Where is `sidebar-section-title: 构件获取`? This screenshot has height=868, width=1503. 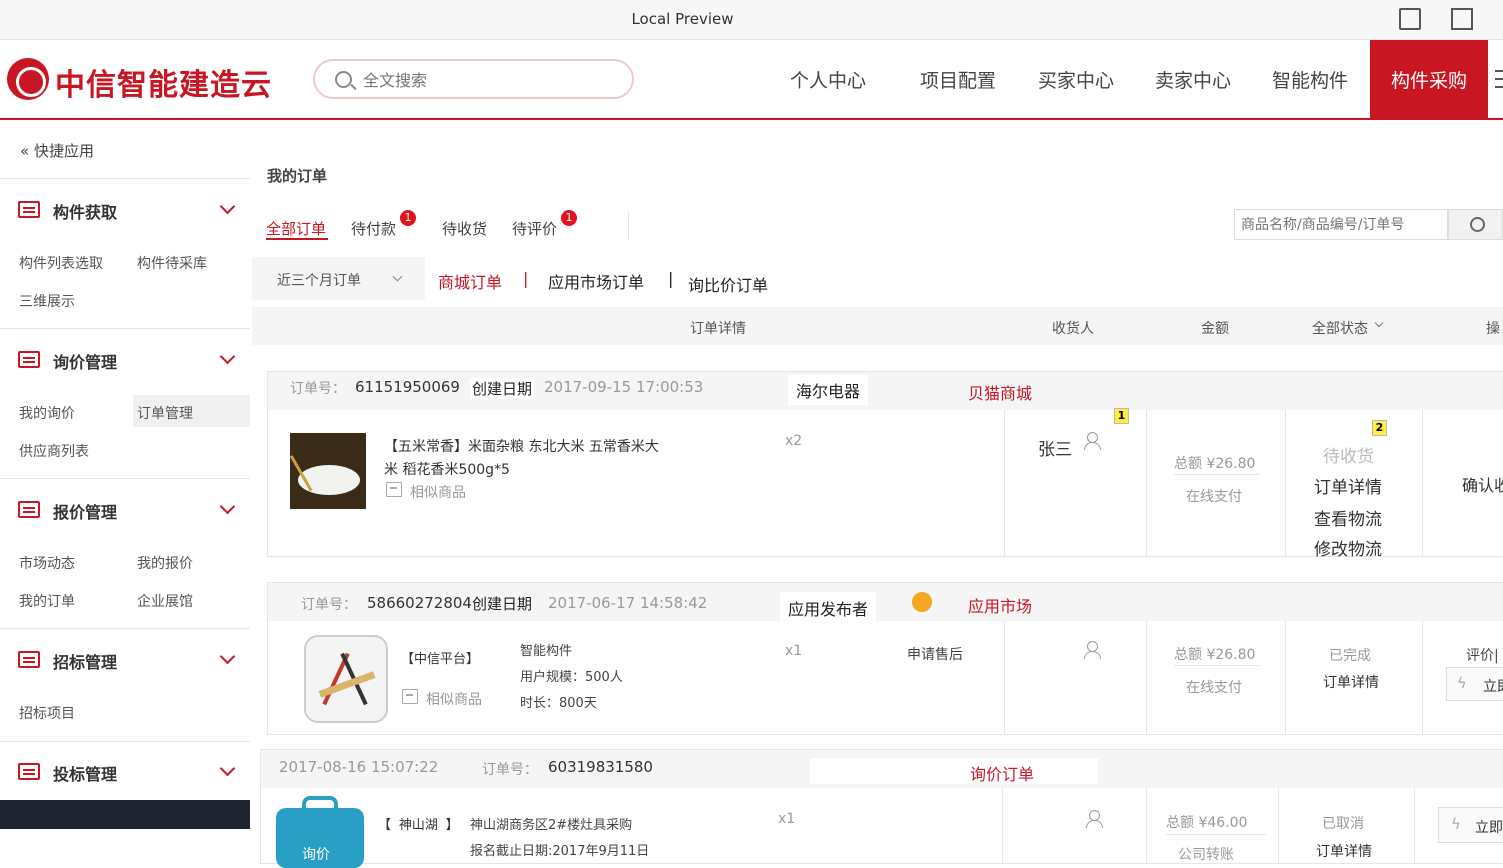 sidebar-section-title: 构件获取 is located at coordinates (85, 211).